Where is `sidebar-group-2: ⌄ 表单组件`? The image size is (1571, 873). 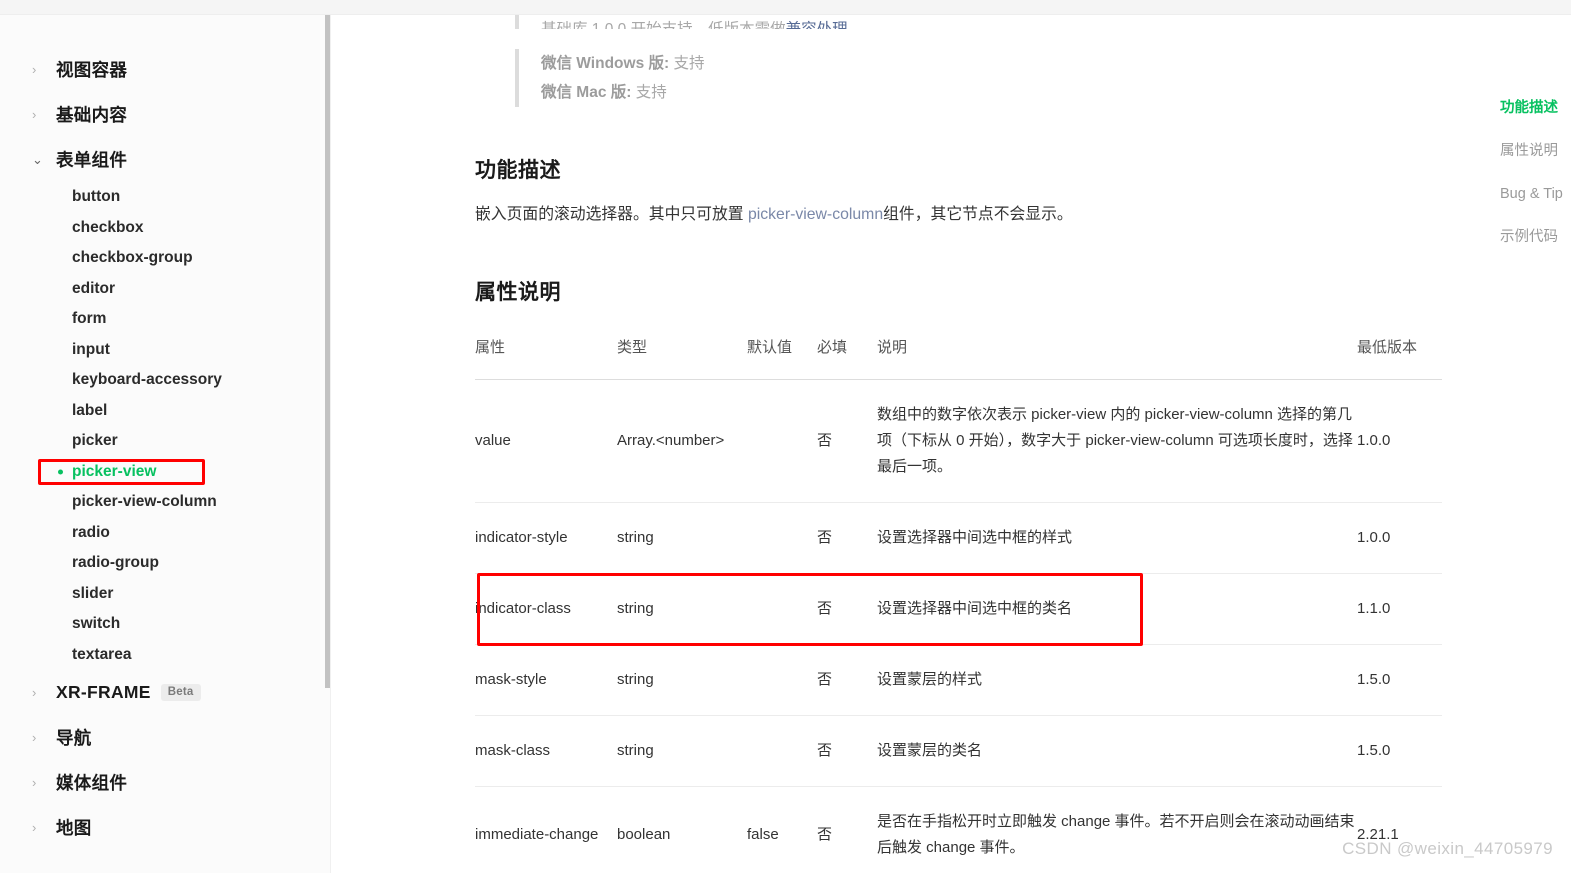 sidebar-group-2: ⌄ 表单组件 is located at coordinates (165, 159).